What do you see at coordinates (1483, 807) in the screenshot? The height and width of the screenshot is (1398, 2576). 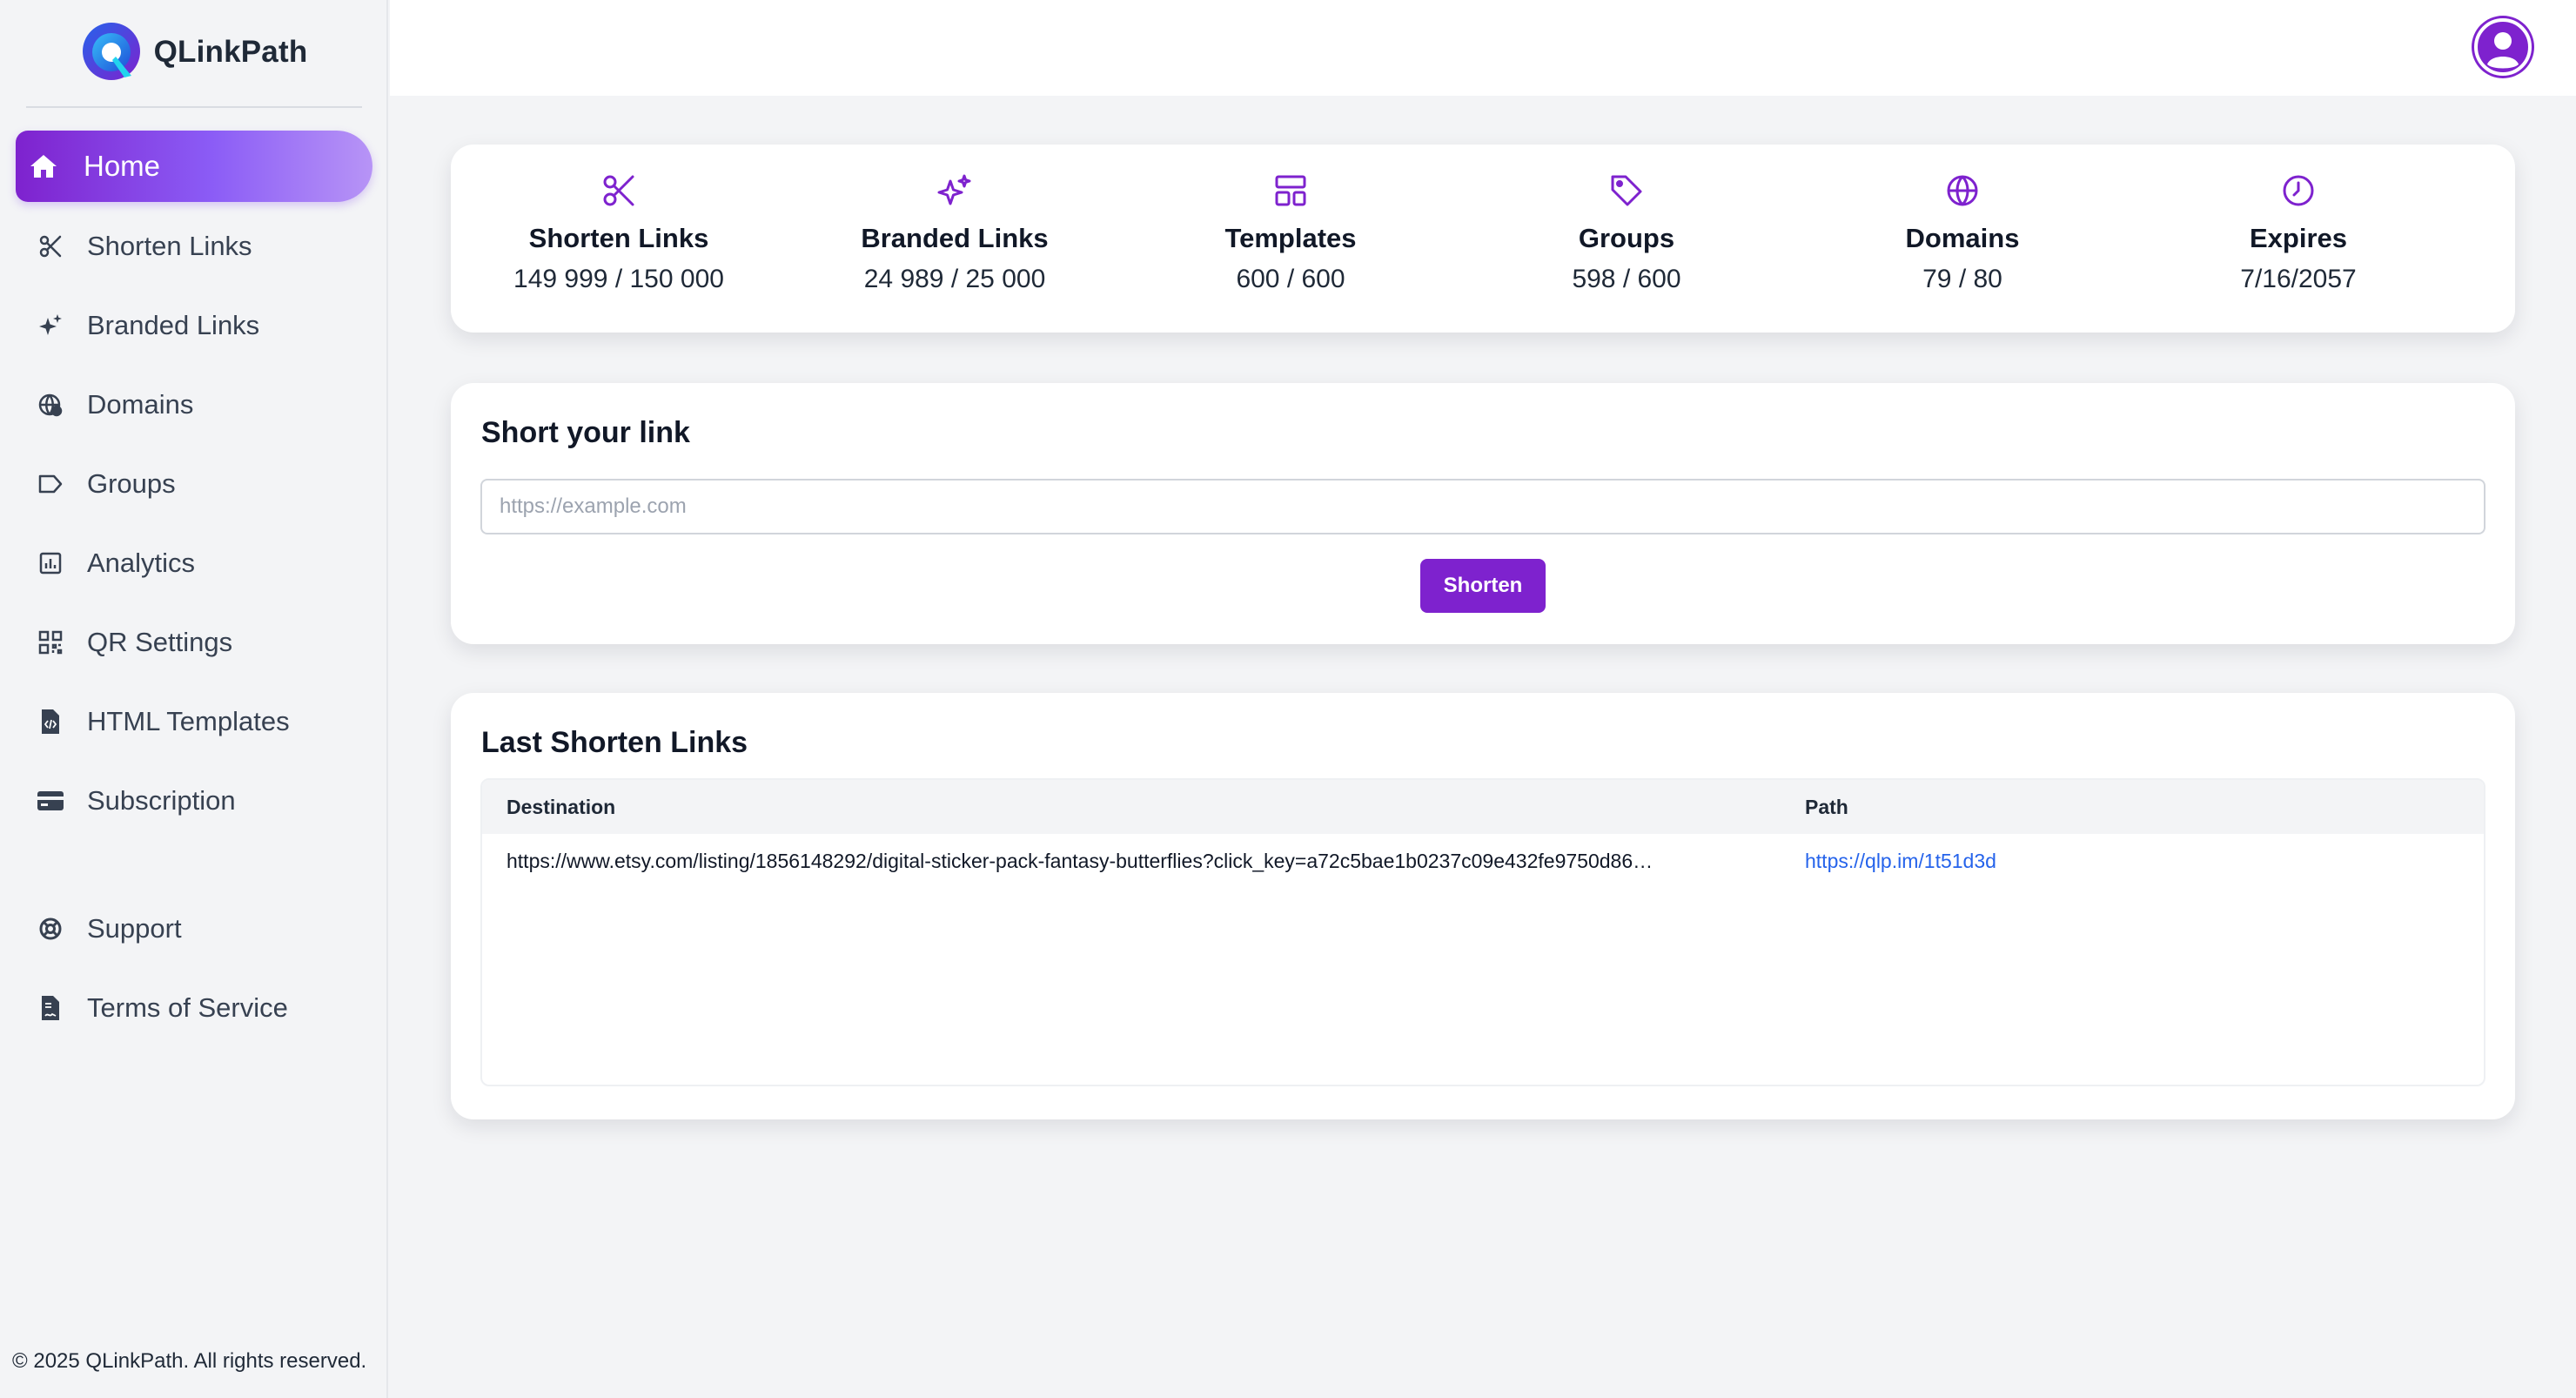 I see `table-header: Destination Path` at bounding box center [1483, 807].